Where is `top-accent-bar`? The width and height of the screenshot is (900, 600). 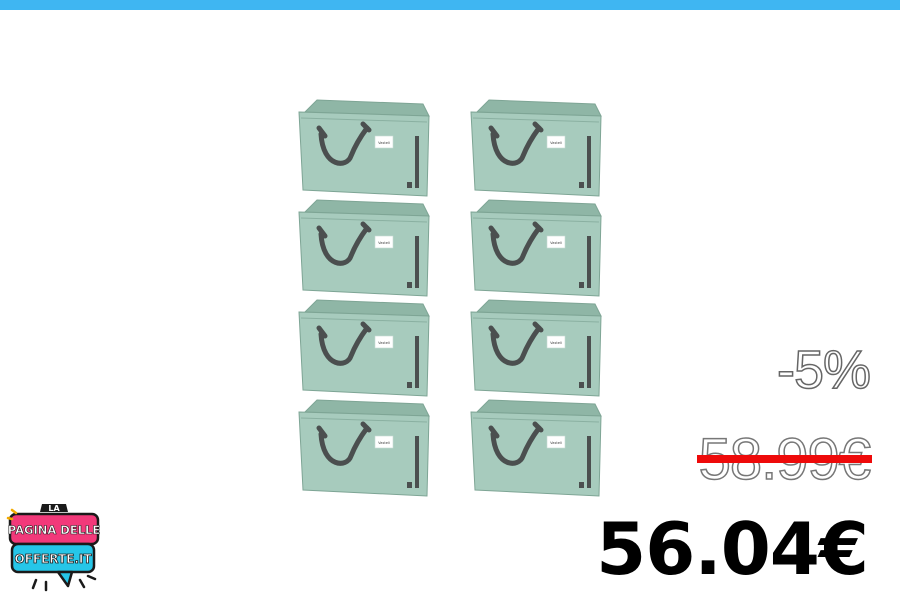
top-accent-bar is located at coordinates (450, 5).